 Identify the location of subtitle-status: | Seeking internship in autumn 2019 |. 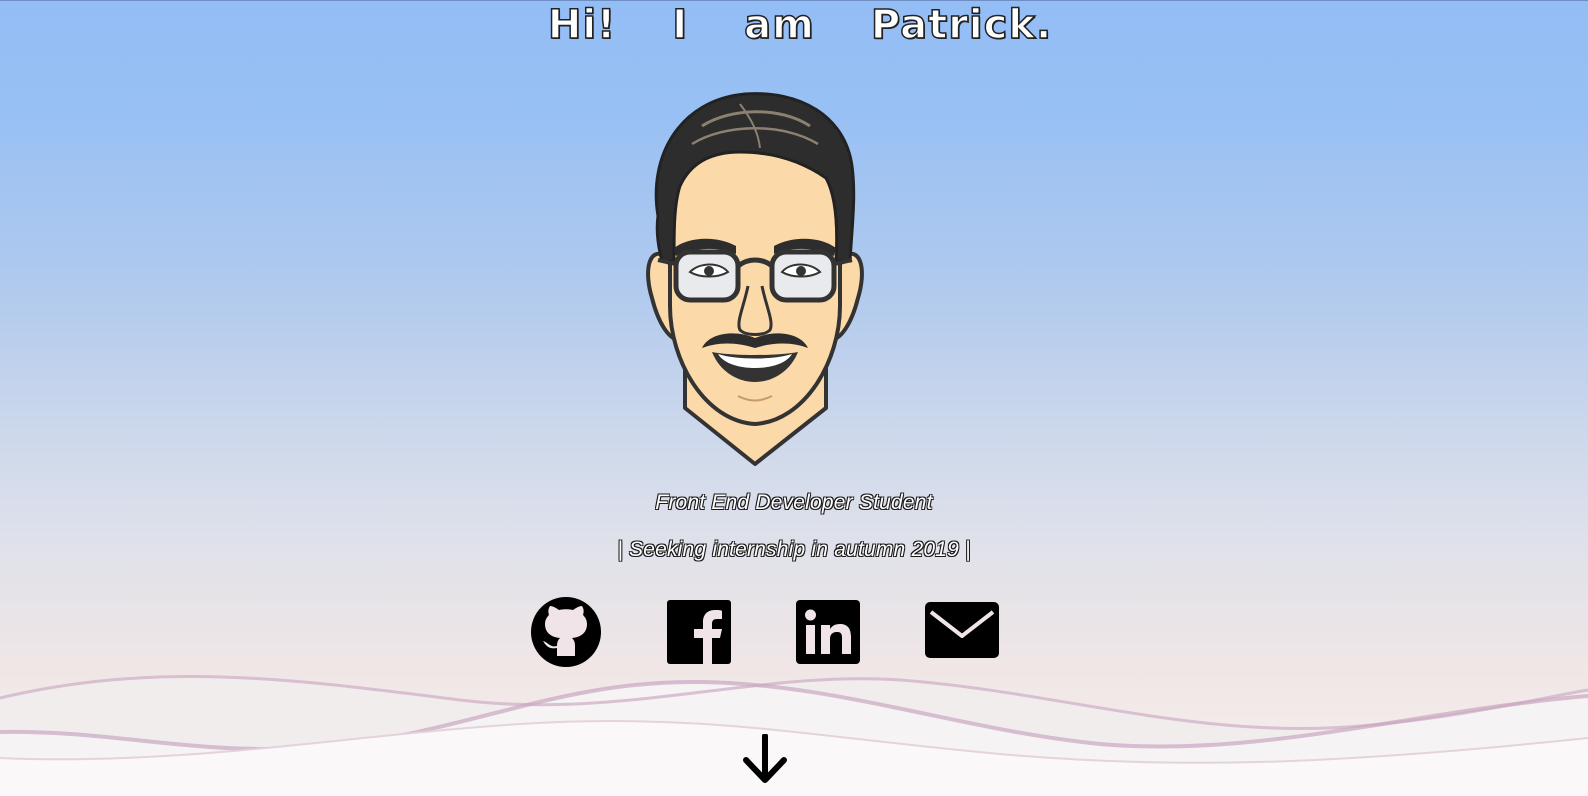
(794, 549).